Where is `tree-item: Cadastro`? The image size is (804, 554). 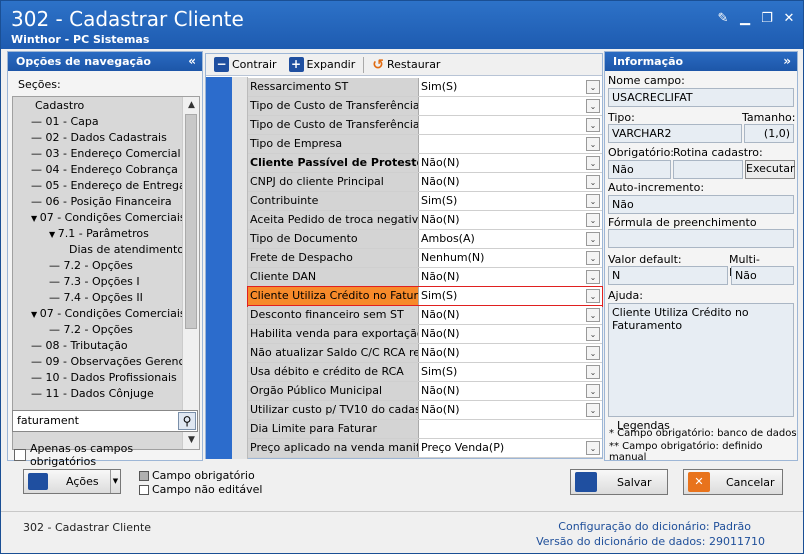 tree-item: Cadastro is located at coordinates (59, 105).